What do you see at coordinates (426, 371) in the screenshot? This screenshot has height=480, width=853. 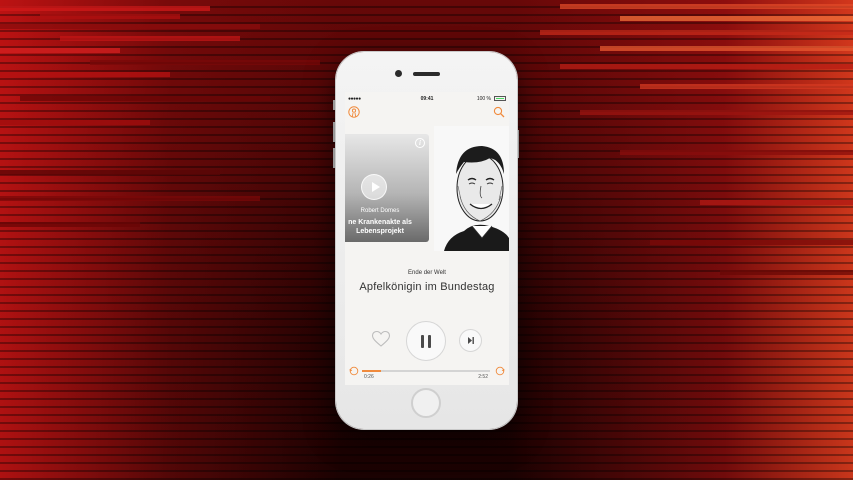 I see `progress-bar` at bounding box center [426, 371].